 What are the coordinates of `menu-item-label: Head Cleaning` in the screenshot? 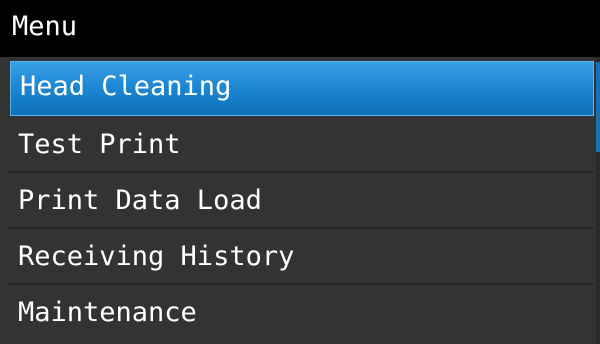 It's located at (126, 86).